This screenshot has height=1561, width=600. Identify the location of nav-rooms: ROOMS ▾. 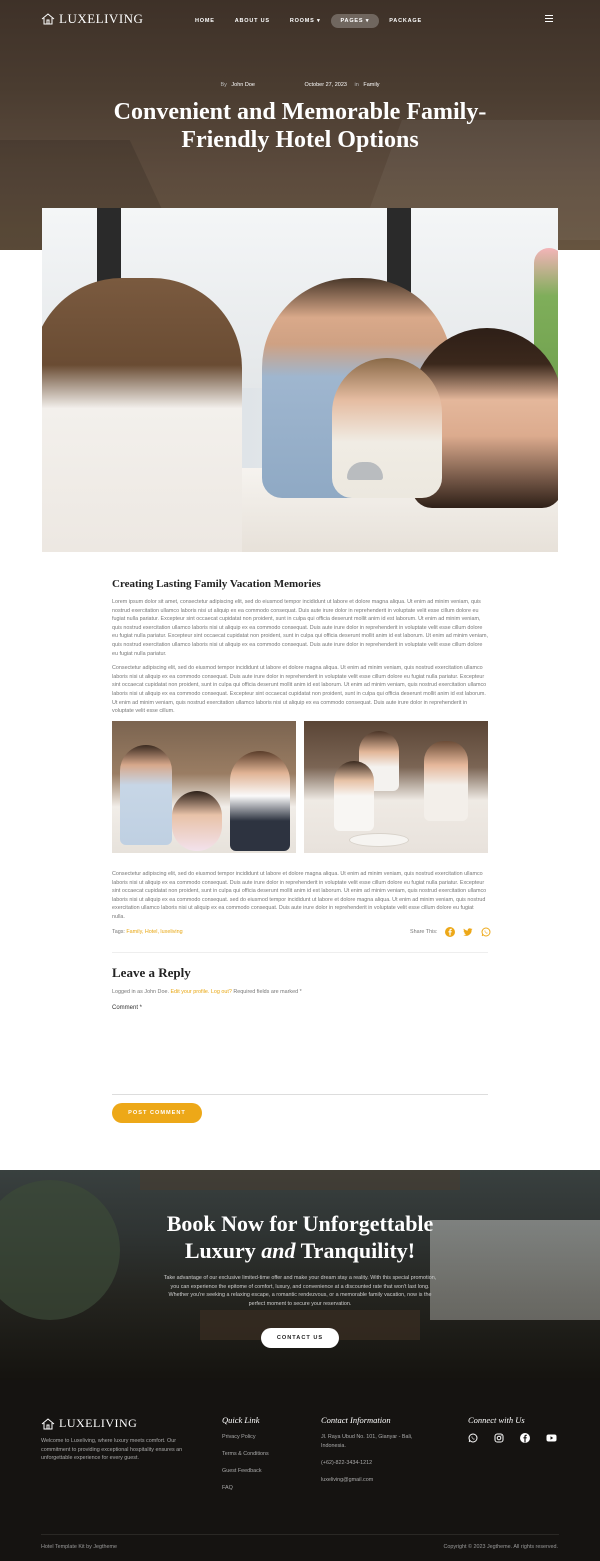
(305, 21).